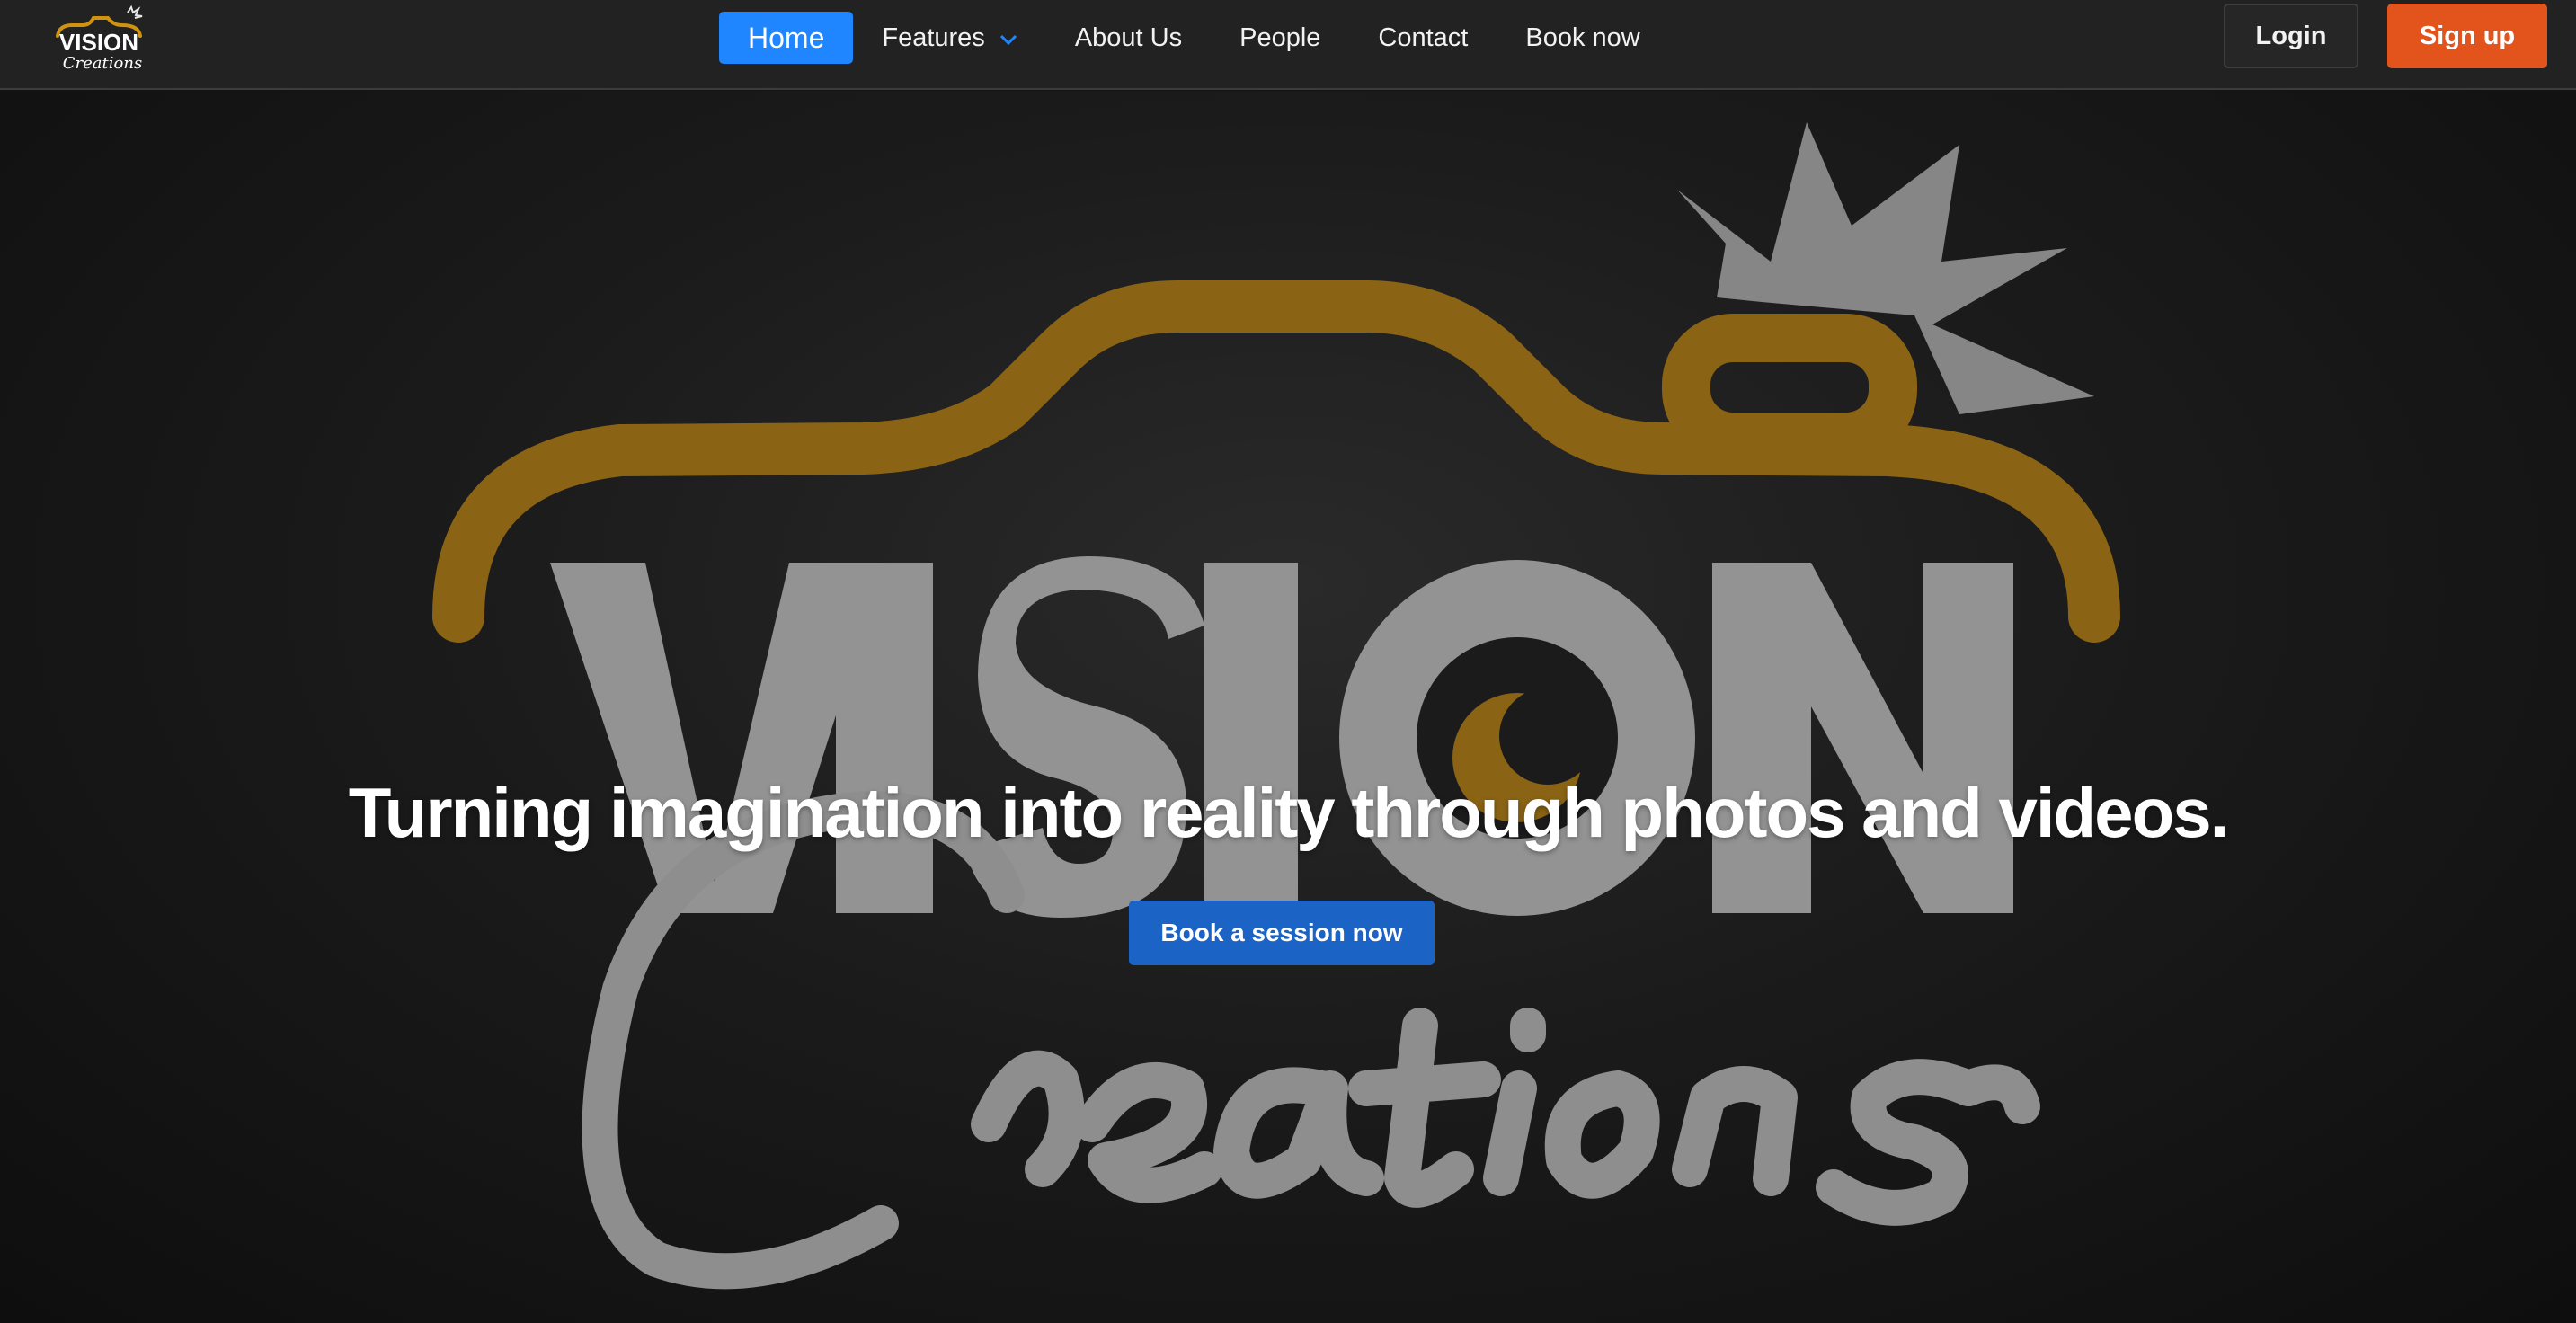 The width and height of the screenshot is (2576, 1323). Describe the element at coordinates (2467, 36) in the screenshot. I see `signup-button: Sign up` at that location.